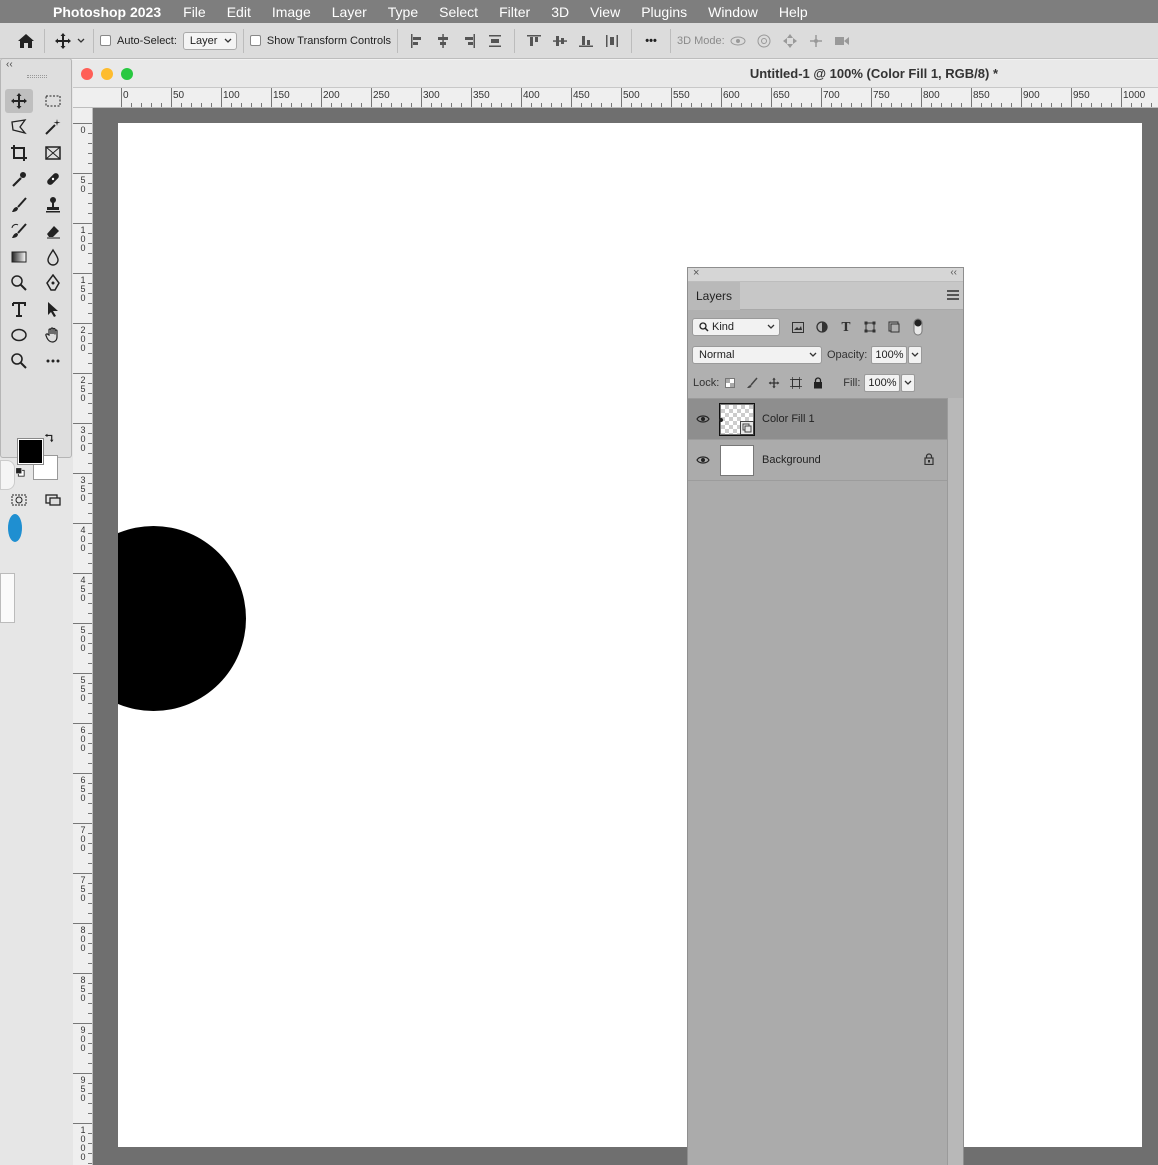 The height and width of the screenshot is (1165, 1158). I want to click on home-icon, so click(26, 41).